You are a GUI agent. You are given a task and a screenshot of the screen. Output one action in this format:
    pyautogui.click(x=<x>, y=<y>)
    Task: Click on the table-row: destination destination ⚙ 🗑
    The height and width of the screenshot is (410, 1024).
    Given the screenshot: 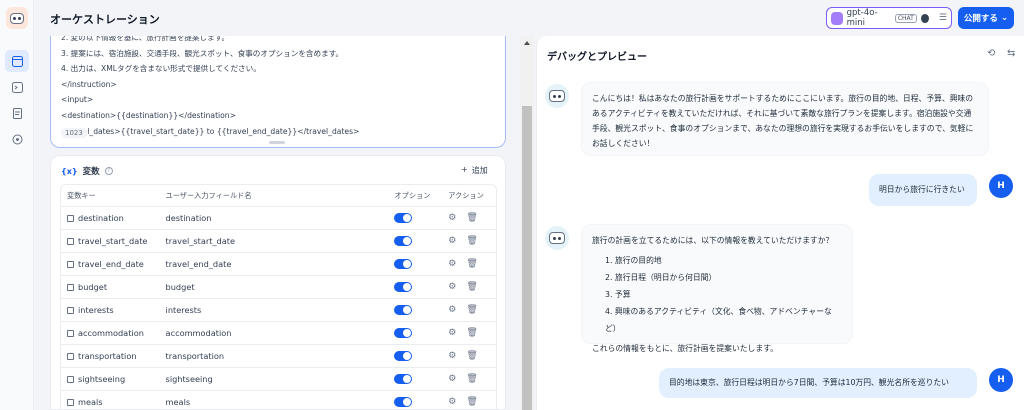 What is the action you would take?
    pyautogui.click(x=278, y=218)
    